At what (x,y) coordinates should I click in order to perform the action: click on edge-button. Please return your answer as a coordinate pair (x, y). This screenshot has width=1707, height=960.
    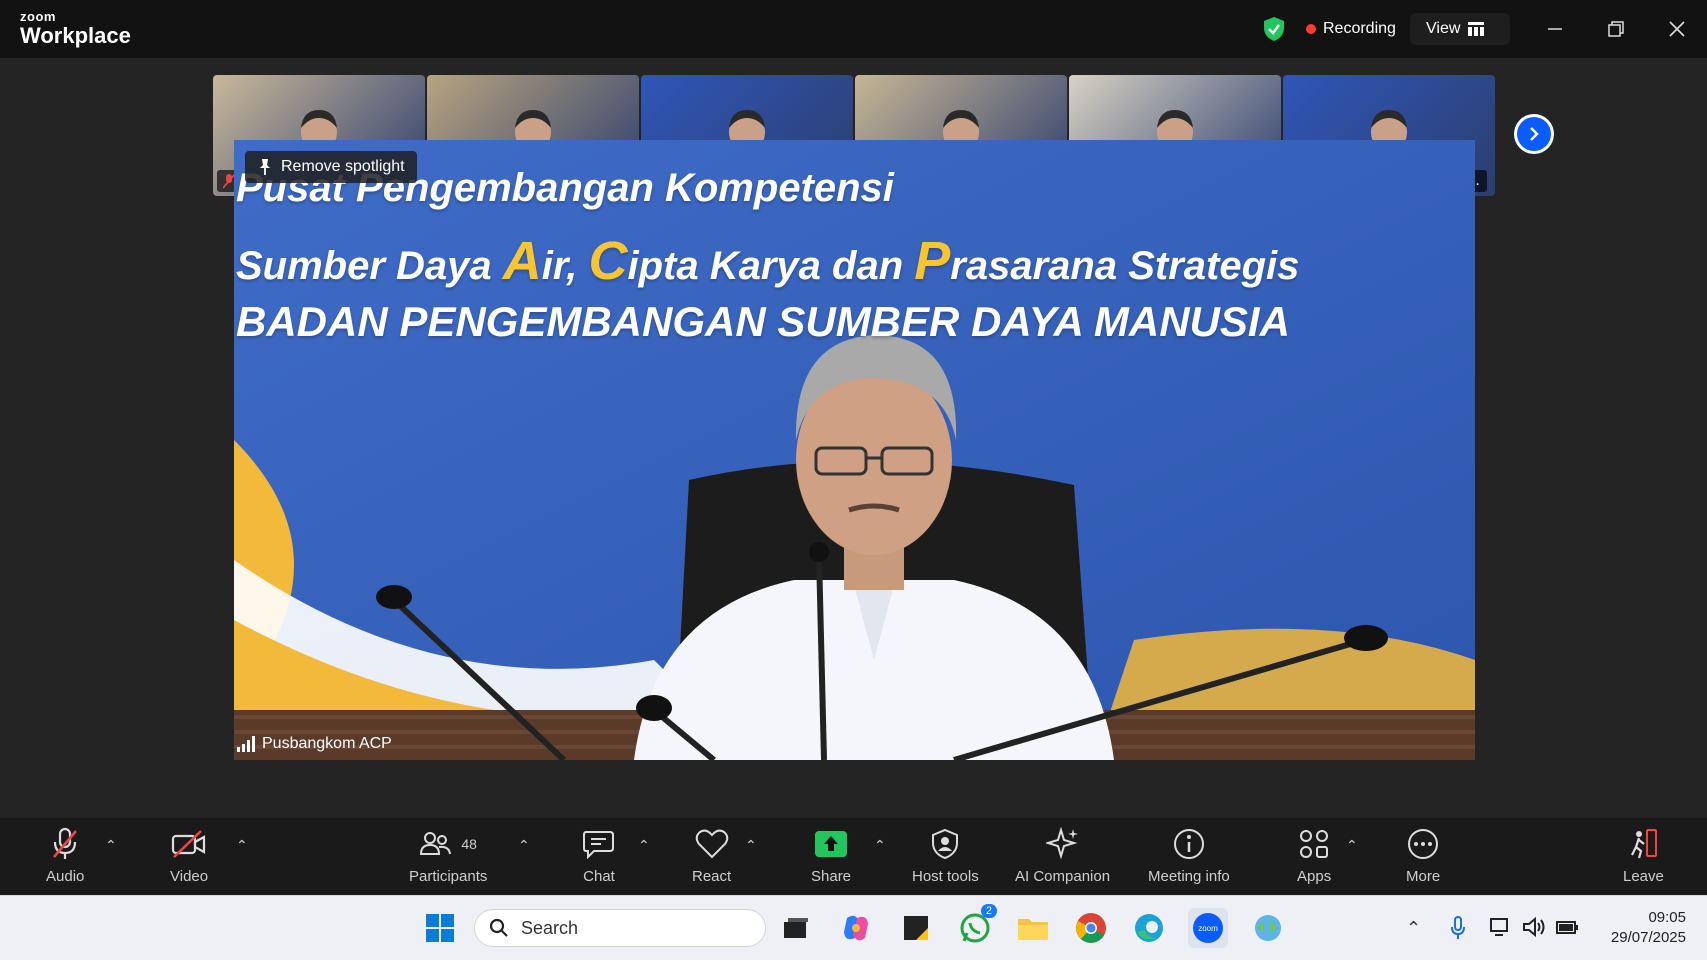
    Looking at the image, I should click on (1149, 928).